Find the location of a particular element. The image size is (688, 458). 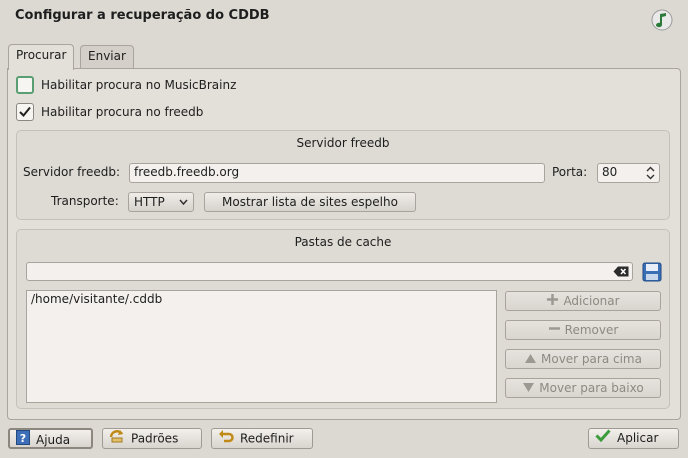

show-mirrors-button: Mostrar lista de sites espelho is located at coordinates (310, 202).